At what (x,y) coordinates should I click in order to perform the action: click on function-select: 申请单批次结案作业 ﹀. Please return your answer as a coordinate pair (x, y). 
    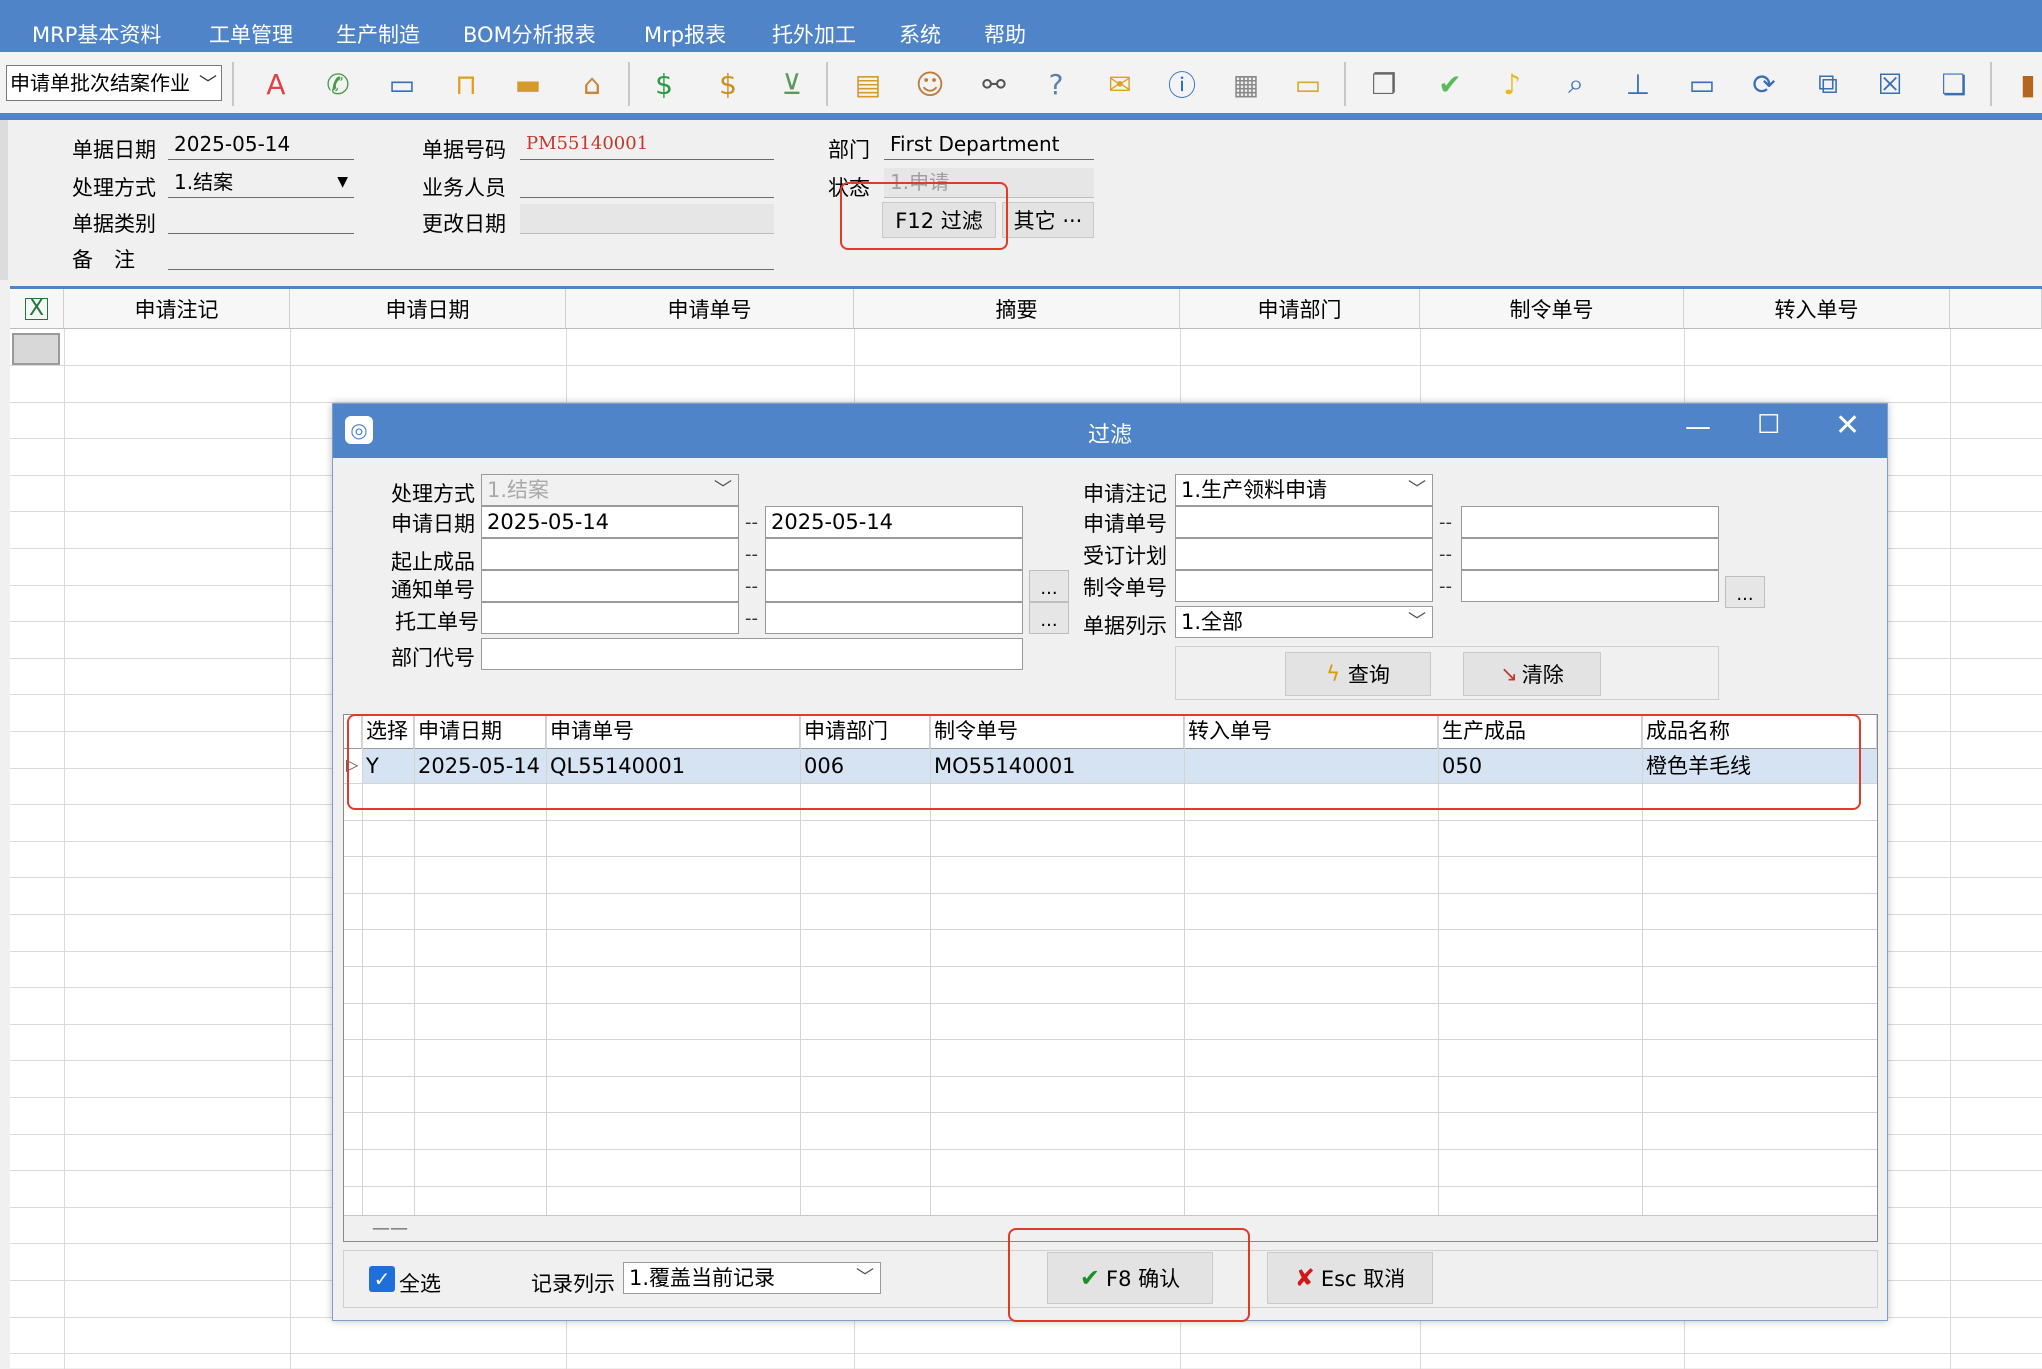
    Looking at the image, I should click on (114, 83).